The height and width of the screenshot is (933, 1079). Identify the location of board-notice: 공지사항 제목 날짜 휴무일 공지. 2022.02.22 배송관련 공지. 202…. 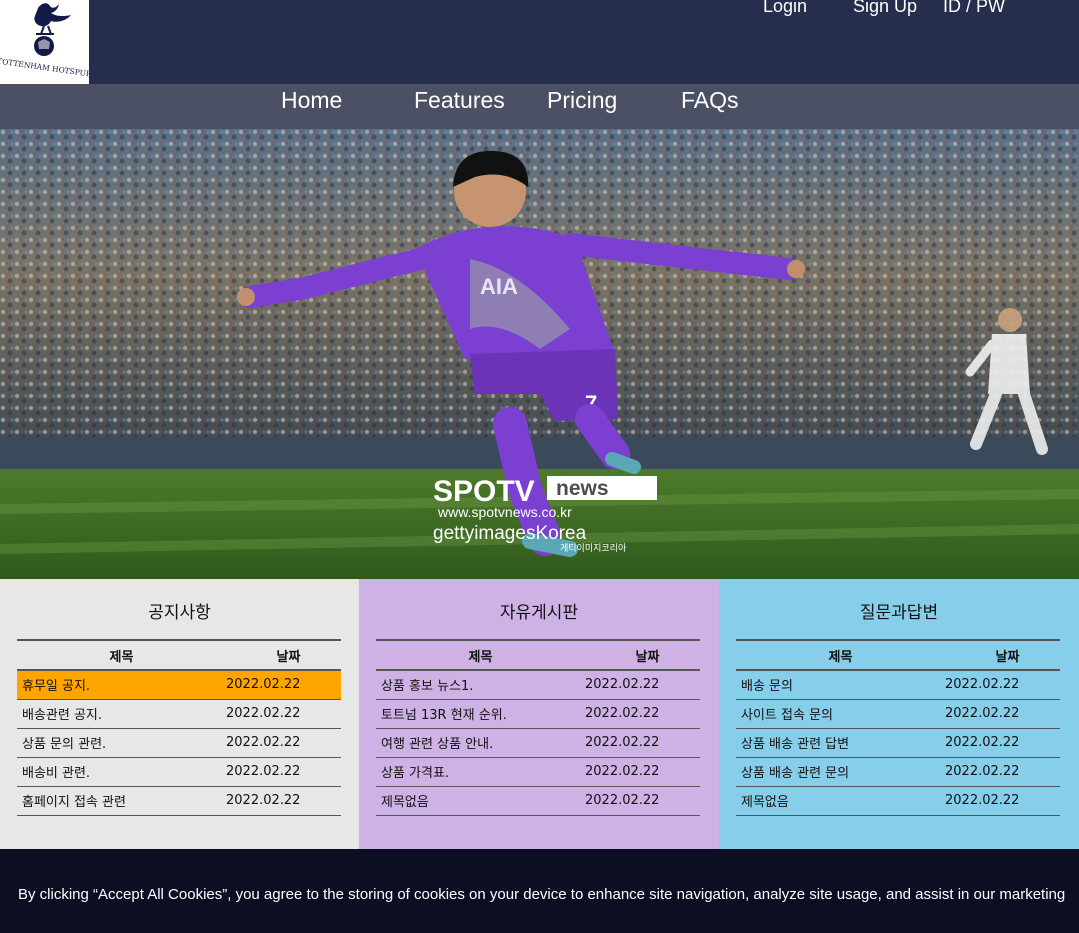
(179, 714).